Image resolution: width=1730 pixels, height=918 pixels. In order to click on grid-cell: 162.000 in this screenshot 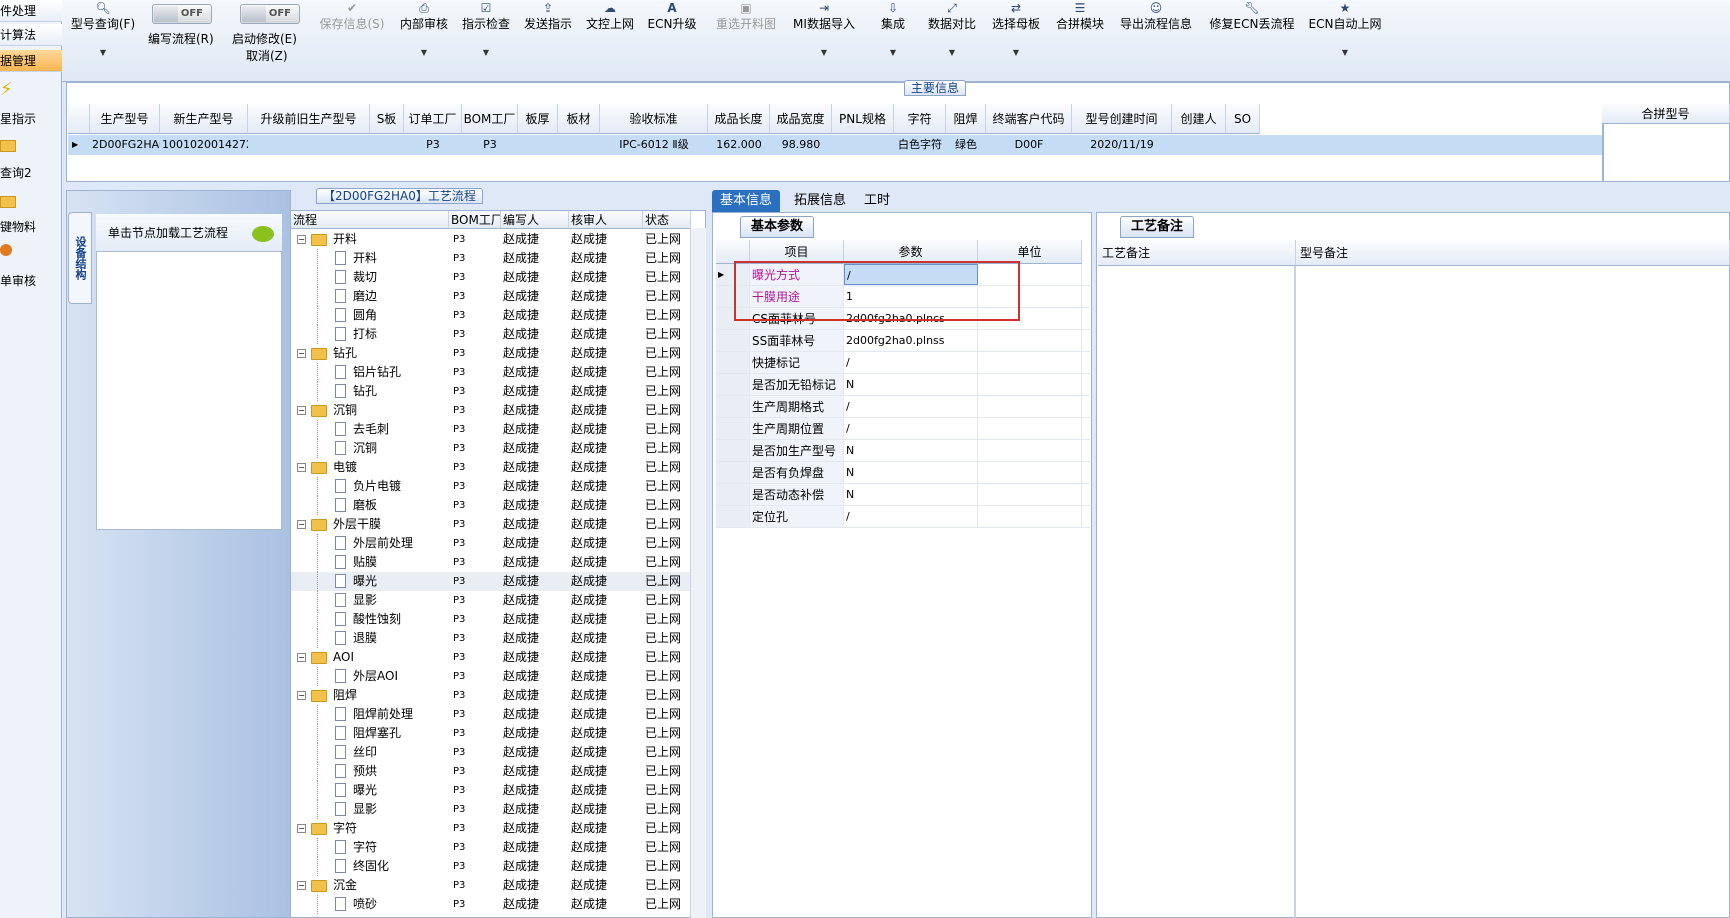, I will do `click(739, 145)`.